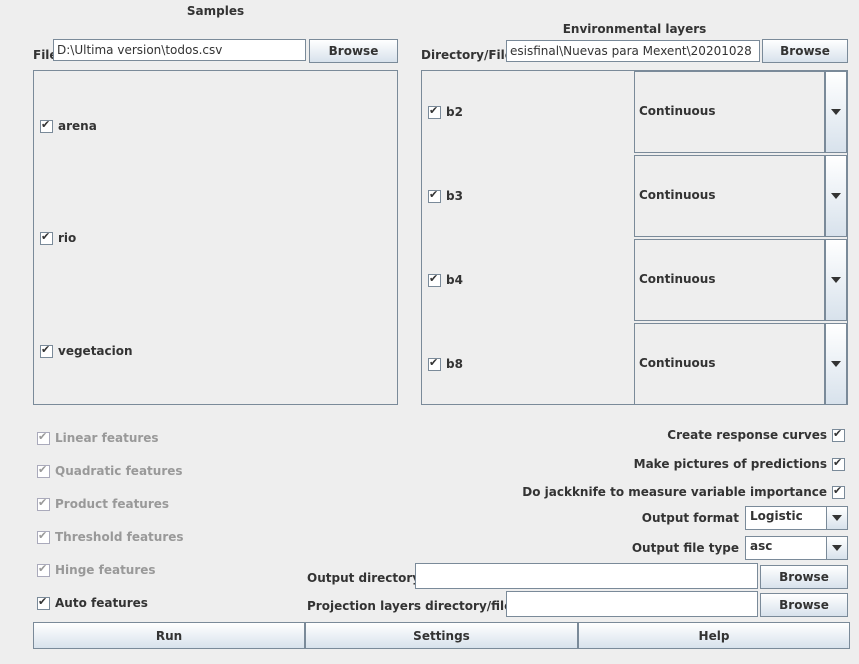 Image resolution: width=859 pixels, height=664 pixels. I want to click on output-directory-input, so click(586, 576).